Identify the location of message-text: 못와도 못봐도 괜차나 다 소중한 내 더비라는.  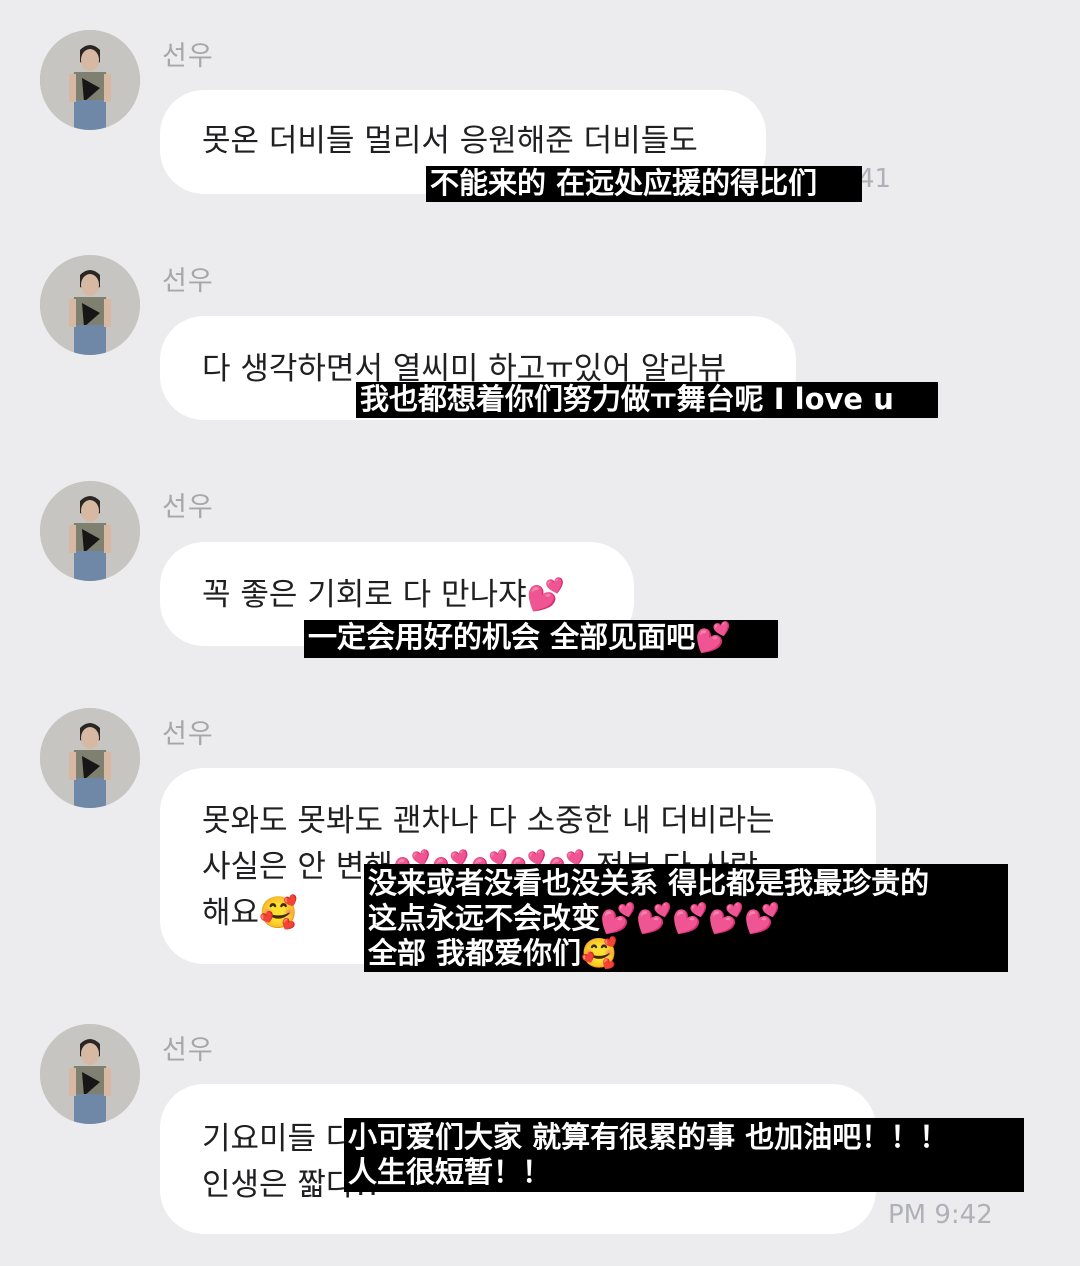
(488, 821).